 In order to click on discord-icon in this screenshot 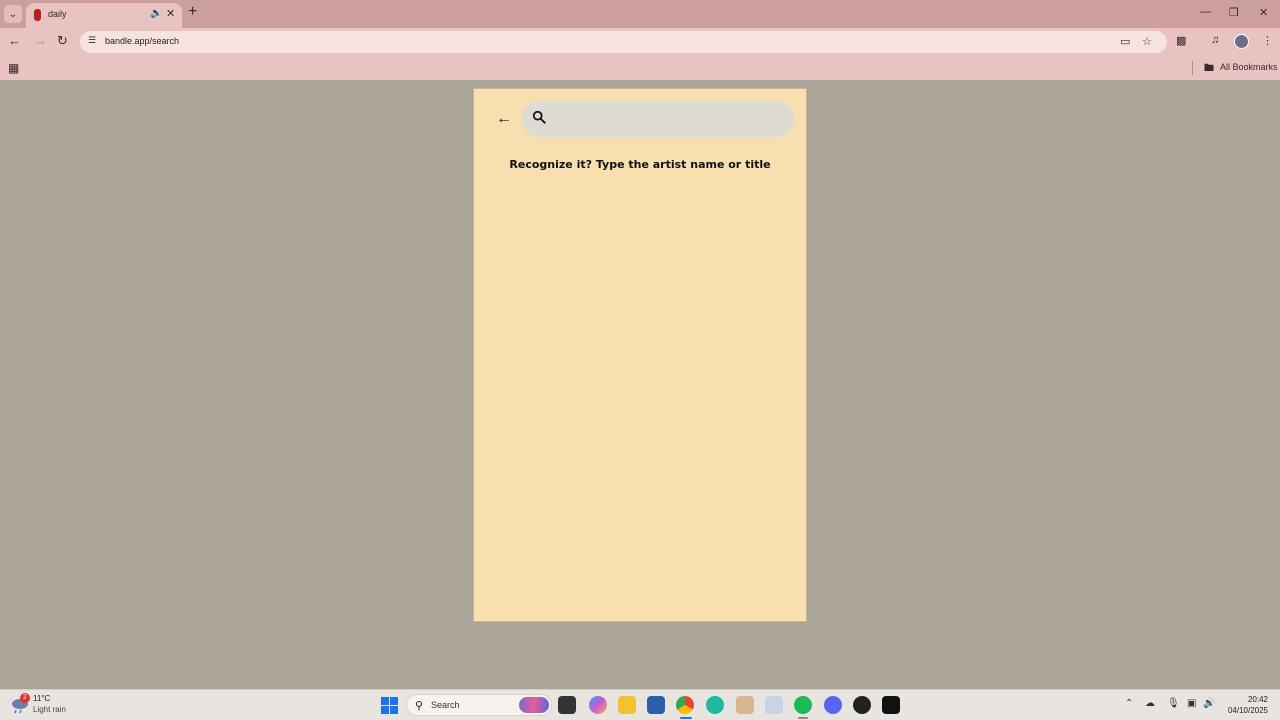, I will do `click(833, 705)`.